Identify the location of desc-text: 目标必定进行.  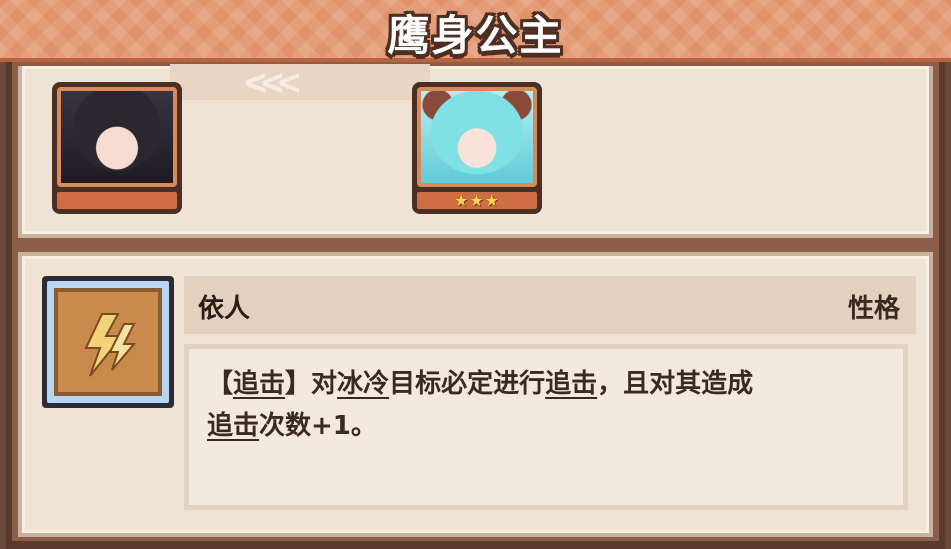
(467, 384).